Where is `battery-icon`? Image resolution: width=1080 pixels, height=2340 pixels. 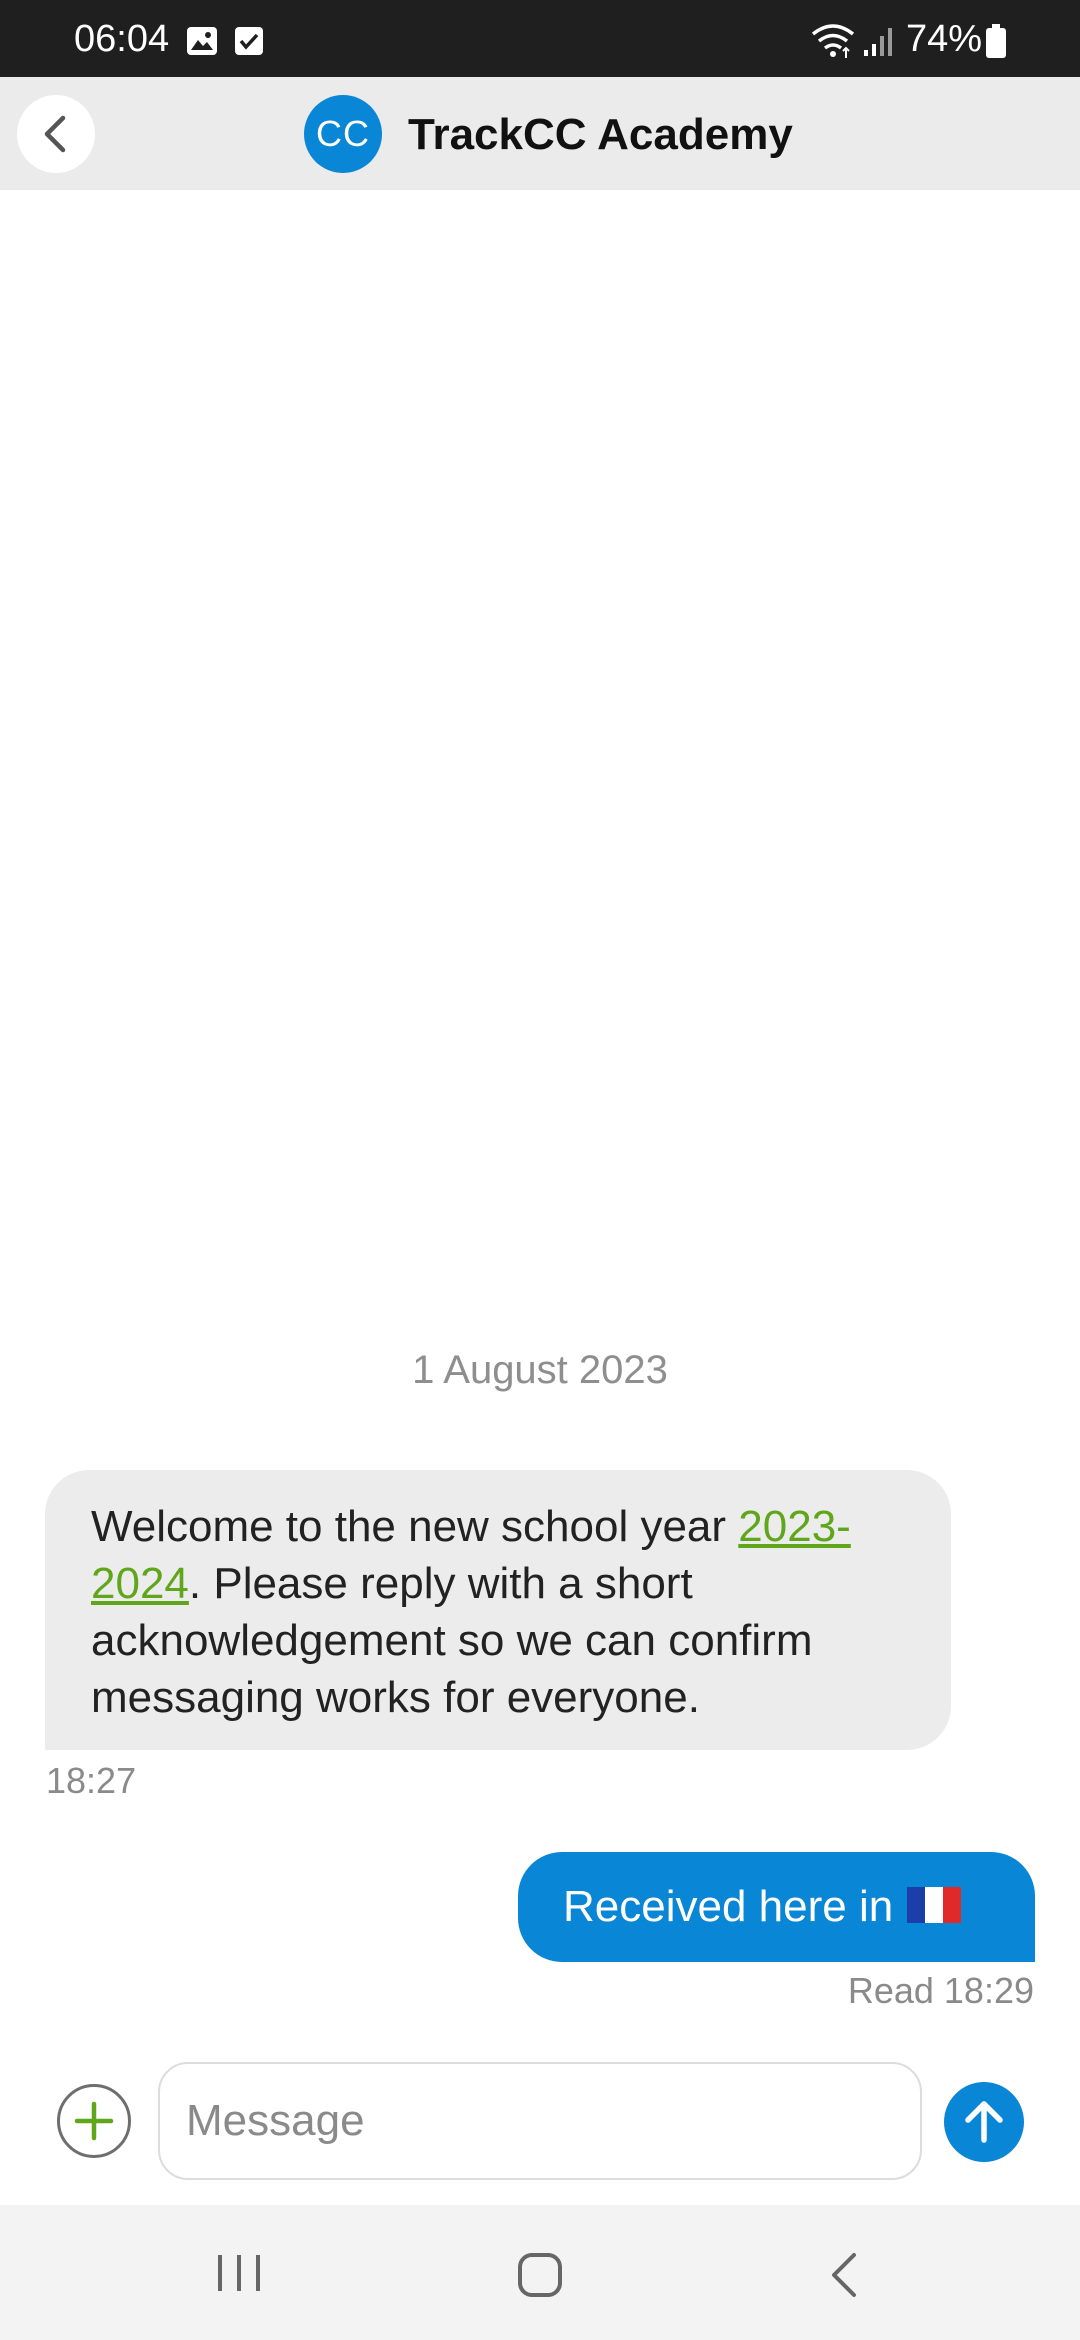 battery-icon is located at coordinates (996, 41).